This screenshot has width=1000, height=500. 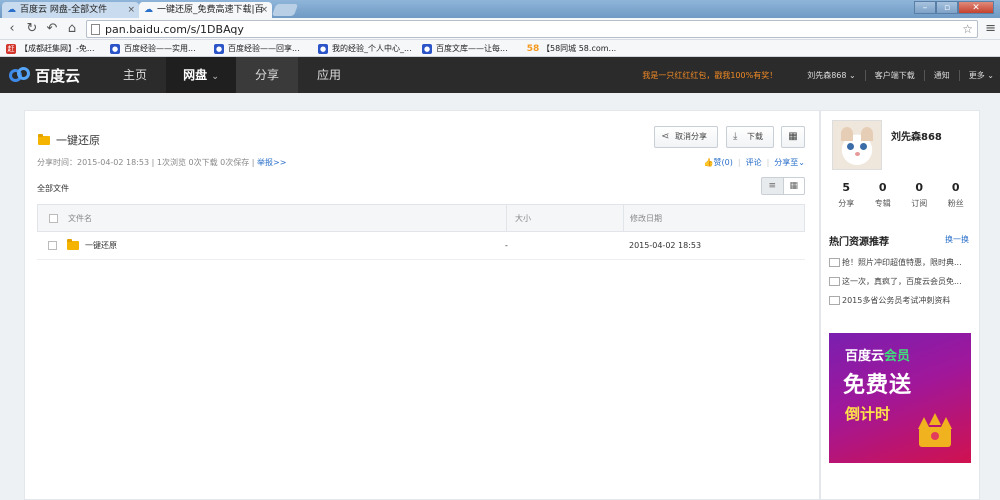 I want to click on nav-apps: 应用, so click(x=329, y=75).